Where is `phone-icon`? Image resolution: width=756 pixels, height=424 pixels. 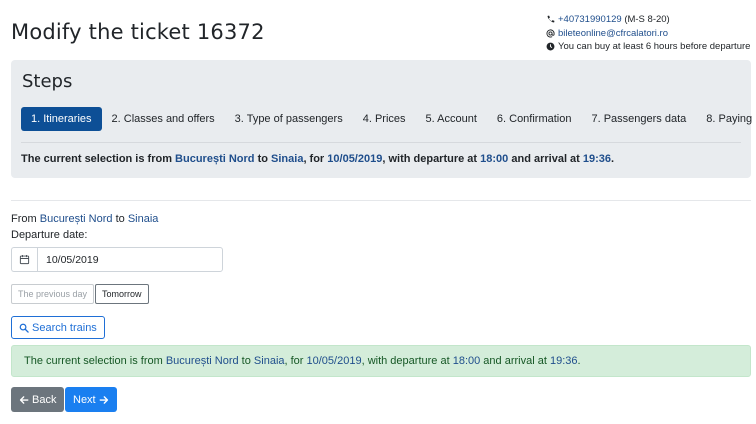
phone-icon is located at coordinates (550, 20).